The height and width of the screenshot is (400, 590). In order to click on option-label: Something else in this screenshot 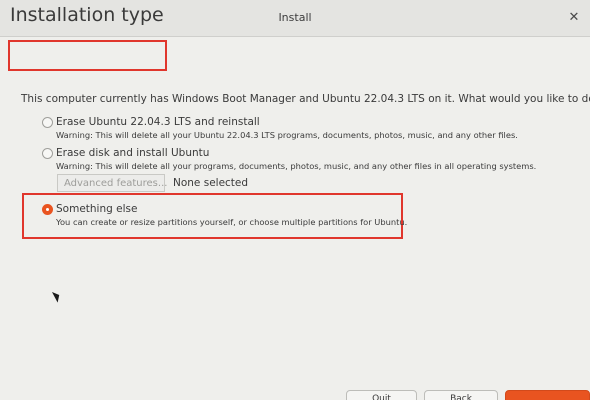, I will do `click(97, 209)`.